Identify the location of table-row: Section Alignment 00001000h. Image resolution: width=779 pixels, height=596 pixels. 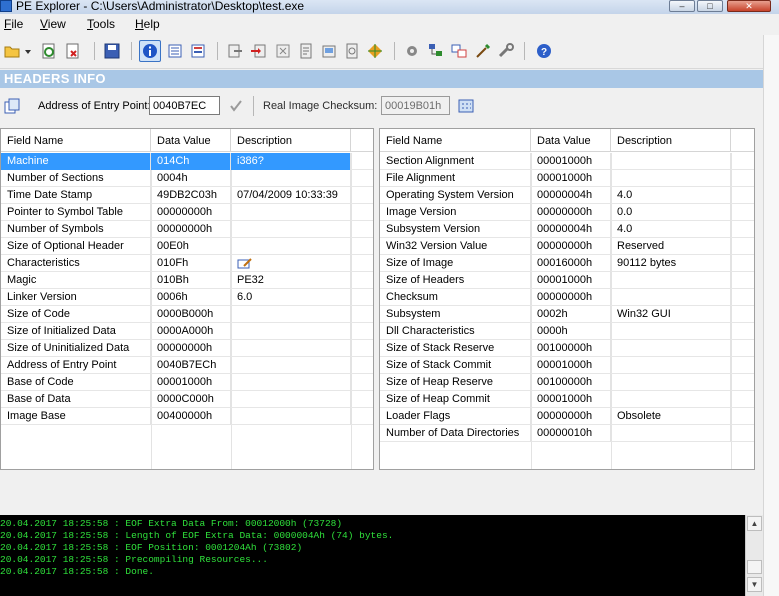
(567, 161).